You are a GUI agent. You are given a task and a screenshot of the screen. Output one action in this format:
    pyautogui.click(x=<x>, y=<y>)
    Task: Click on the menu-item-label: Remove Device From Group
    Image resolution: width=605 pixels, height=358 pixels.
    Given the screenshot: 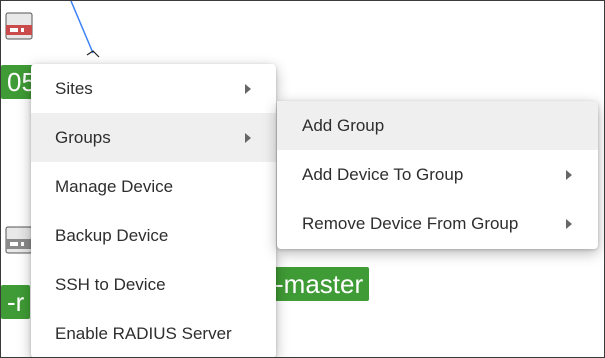 What is the action you would take?
    pyautogui.click(x=410, y=223)
    